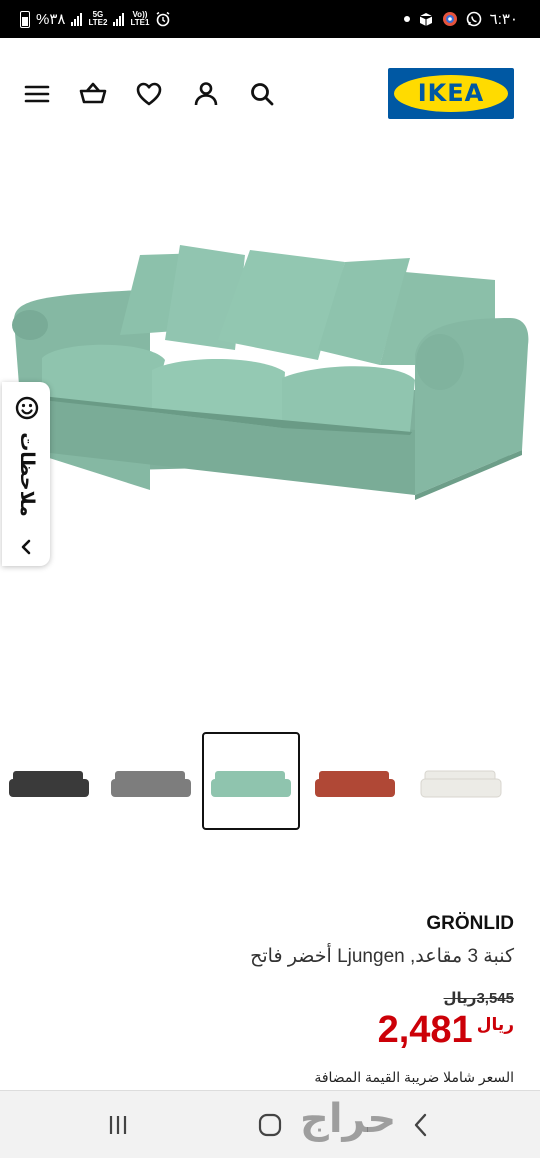  I want to click on clock: ٦:٣٠, so click(503, 19).